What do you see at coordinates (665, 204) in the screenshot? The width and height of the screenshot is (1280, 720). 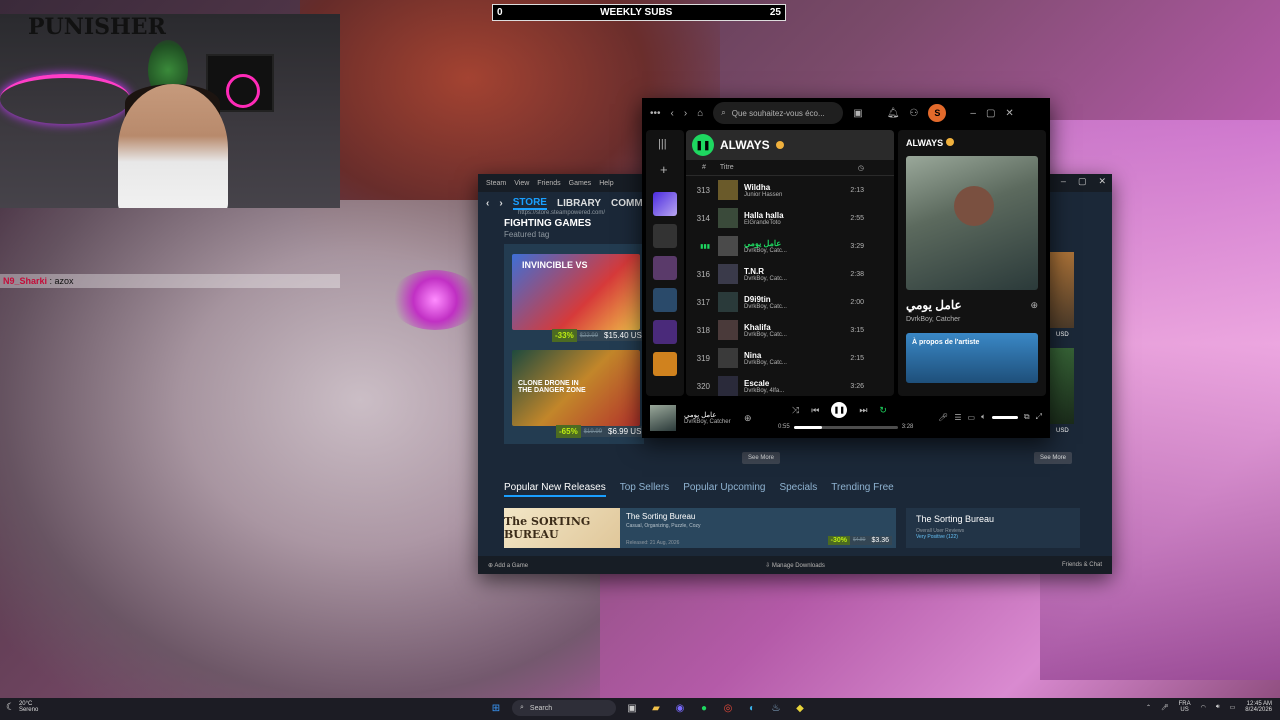 I see `liked-songs-icon` at bounding box center [665, 204].